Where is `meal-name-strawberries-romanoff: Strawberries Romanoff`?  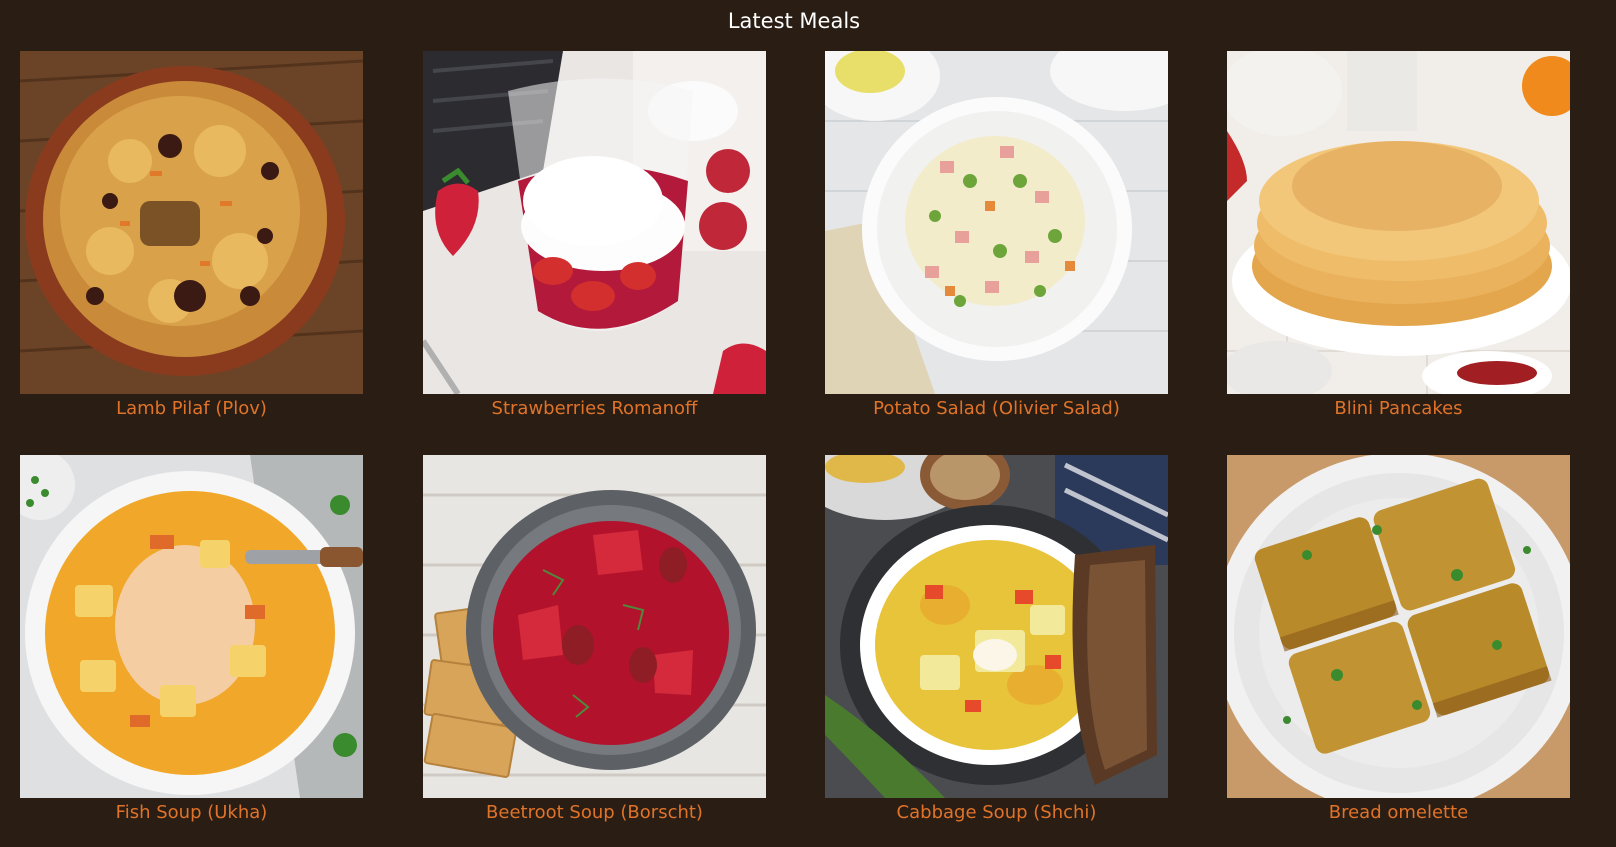
meal-name-strawberries-romanoff: Strawberries Romanoff is located at coordinates (594, 409).